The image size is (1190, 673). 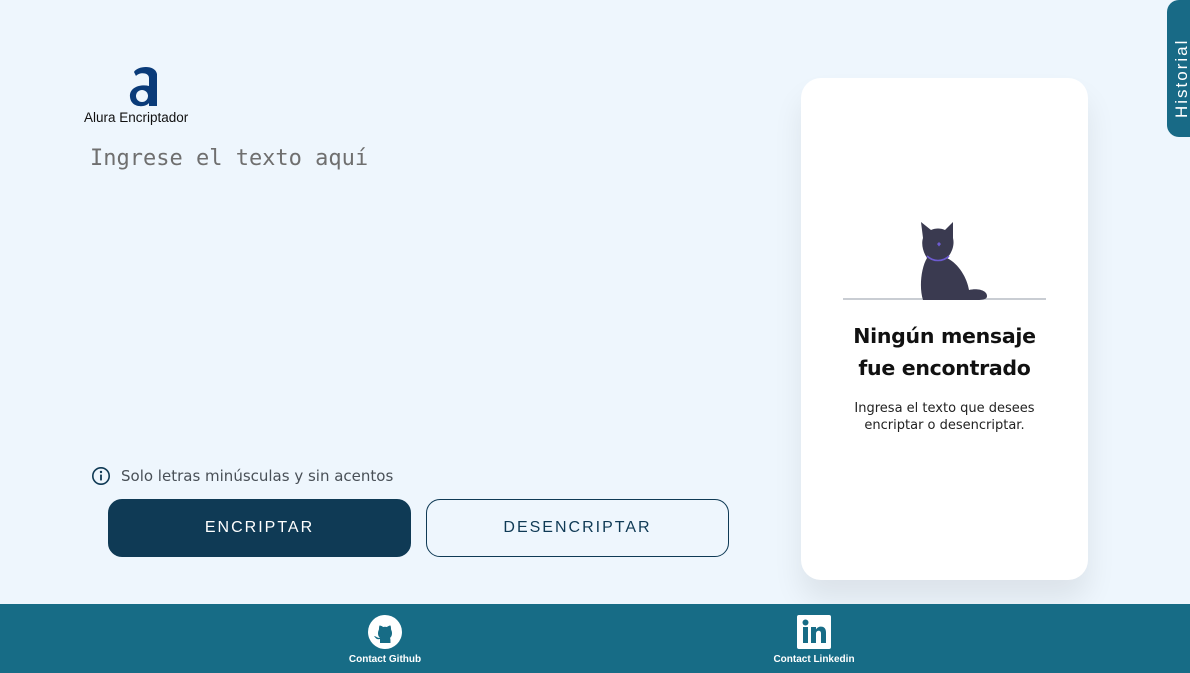 What do you see at coordinates (257, 476) in the screenshot?
I see `hint-text: Solo letras minúsculas y sin acentos` at bounding box center [257, 476].